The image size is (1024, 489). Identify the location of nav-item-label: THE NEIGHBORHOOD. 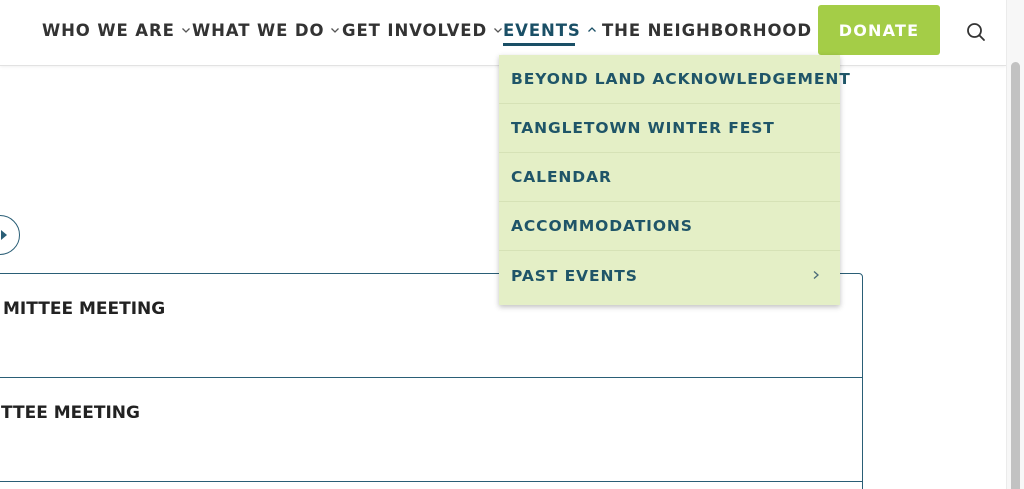
(707, 30).